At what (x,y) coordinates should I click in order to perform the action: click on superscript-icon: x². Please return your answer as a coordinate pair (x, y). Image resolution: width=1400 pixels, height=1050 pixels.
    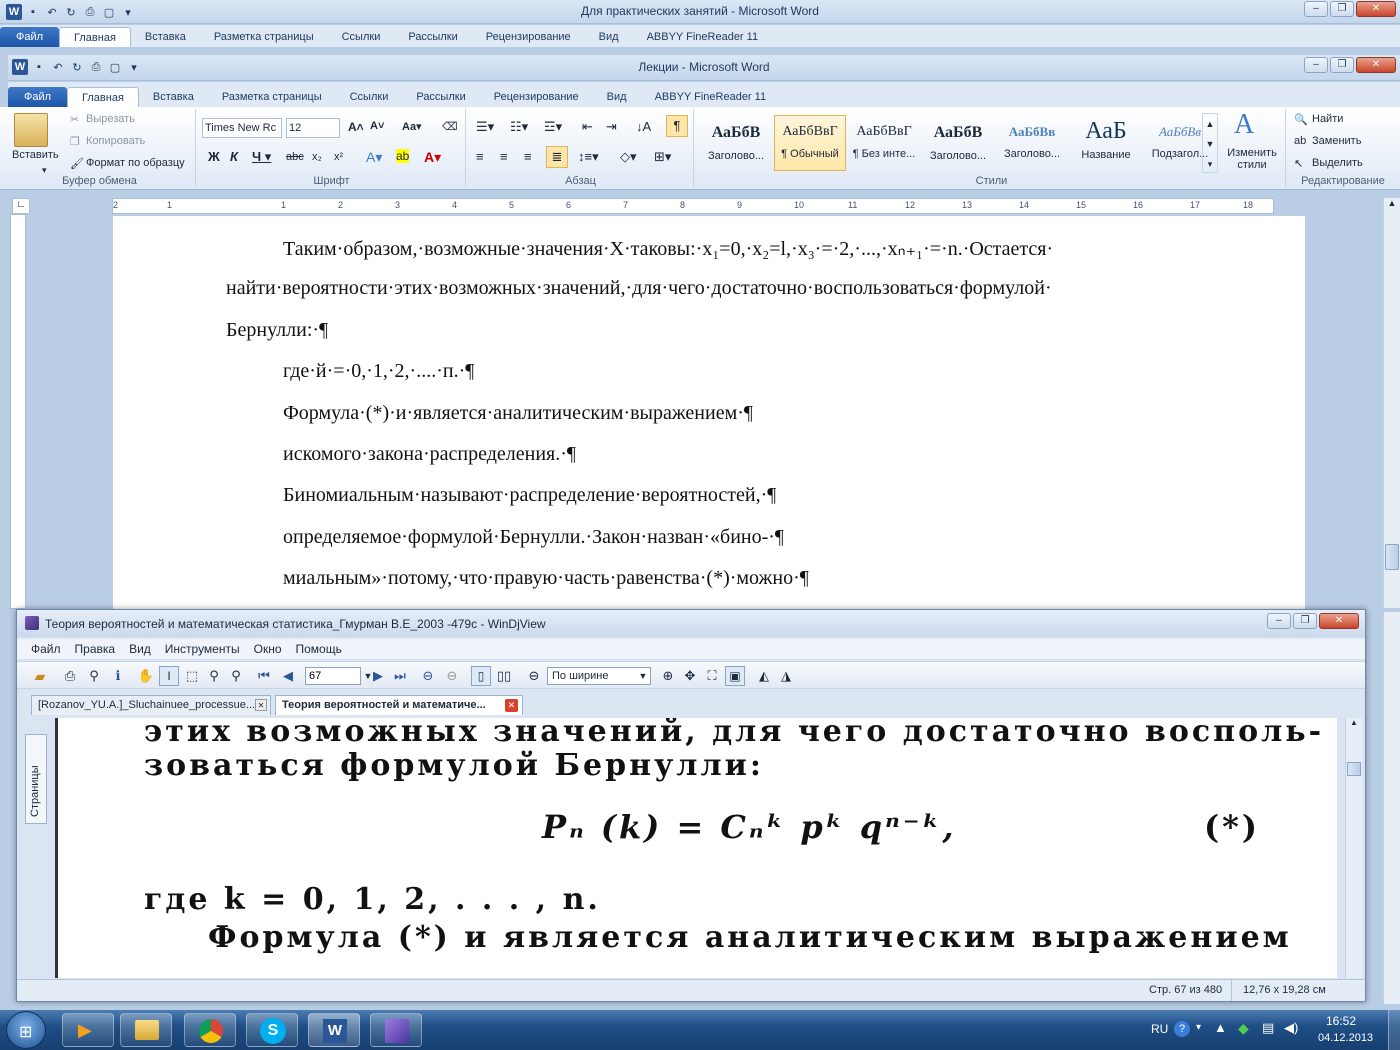
    Looking at the image, I should click on (338, 157).